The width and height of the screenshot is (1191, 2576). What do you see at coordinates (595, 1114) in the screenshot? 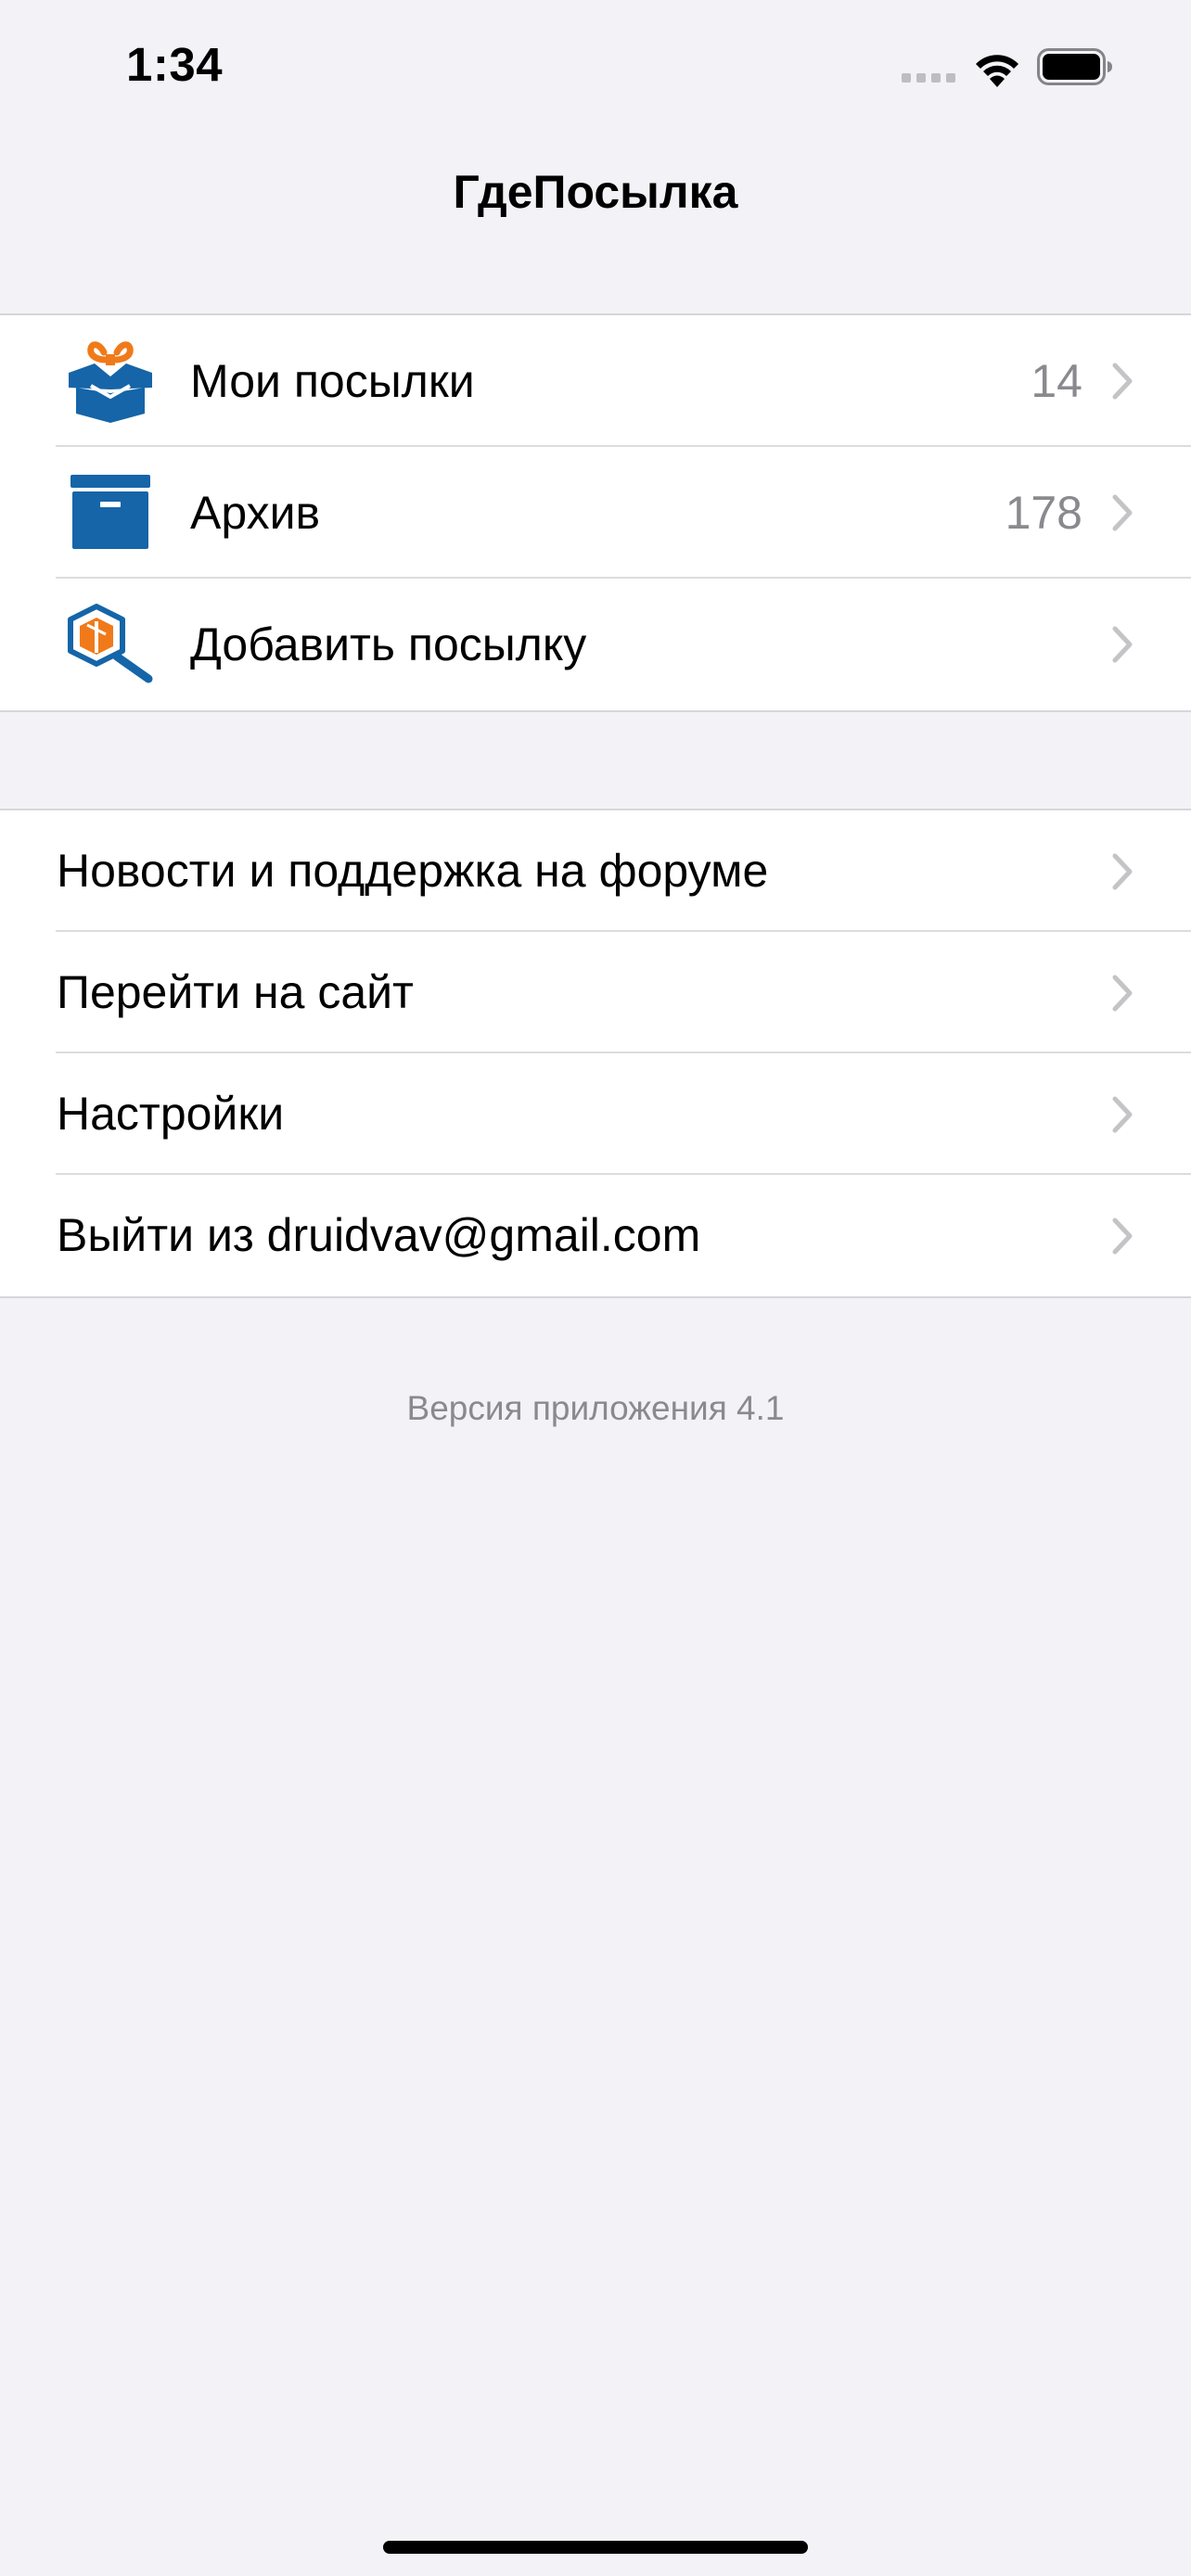
I see `menu-item-settings: Настройки` at bounding box center [595, 1114].